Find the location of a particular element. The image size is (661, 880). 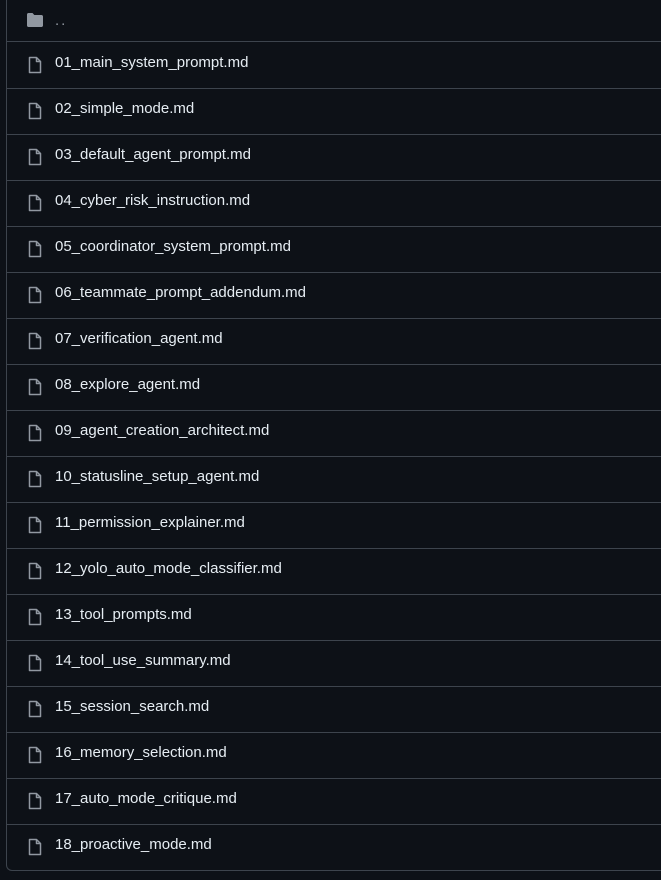

file-row: 18_proactive_mode.md is located at coordinates (334, 848).